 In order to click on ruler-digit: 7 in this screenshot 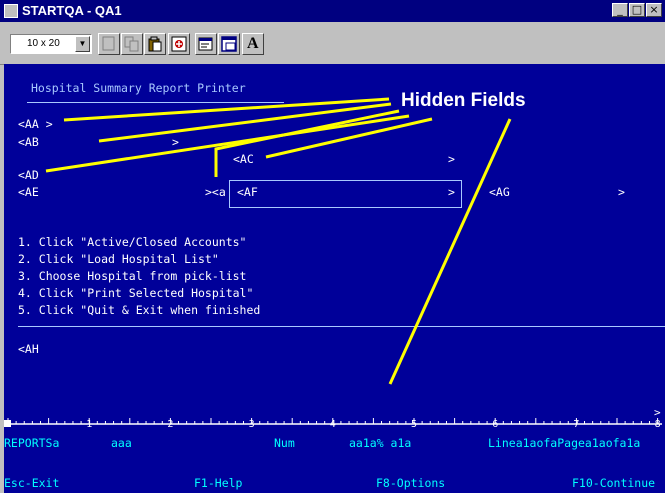, I will do `click(576, 424)`.